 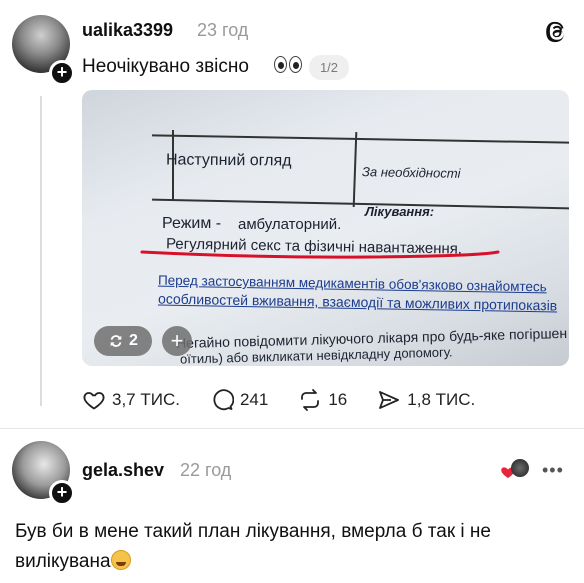 What do you see at coordinates (123, 341) in the screenshot?
I see `photo-repost-count-button: 2` at bounding box center [123, 341].